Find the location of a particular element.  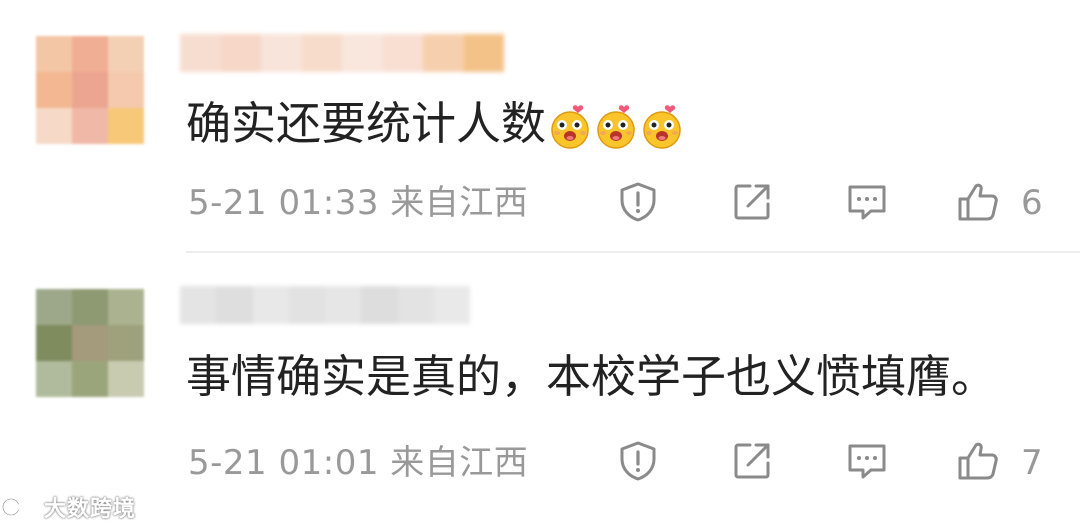

like-count: 7 is located at coordinates (1032, 463).